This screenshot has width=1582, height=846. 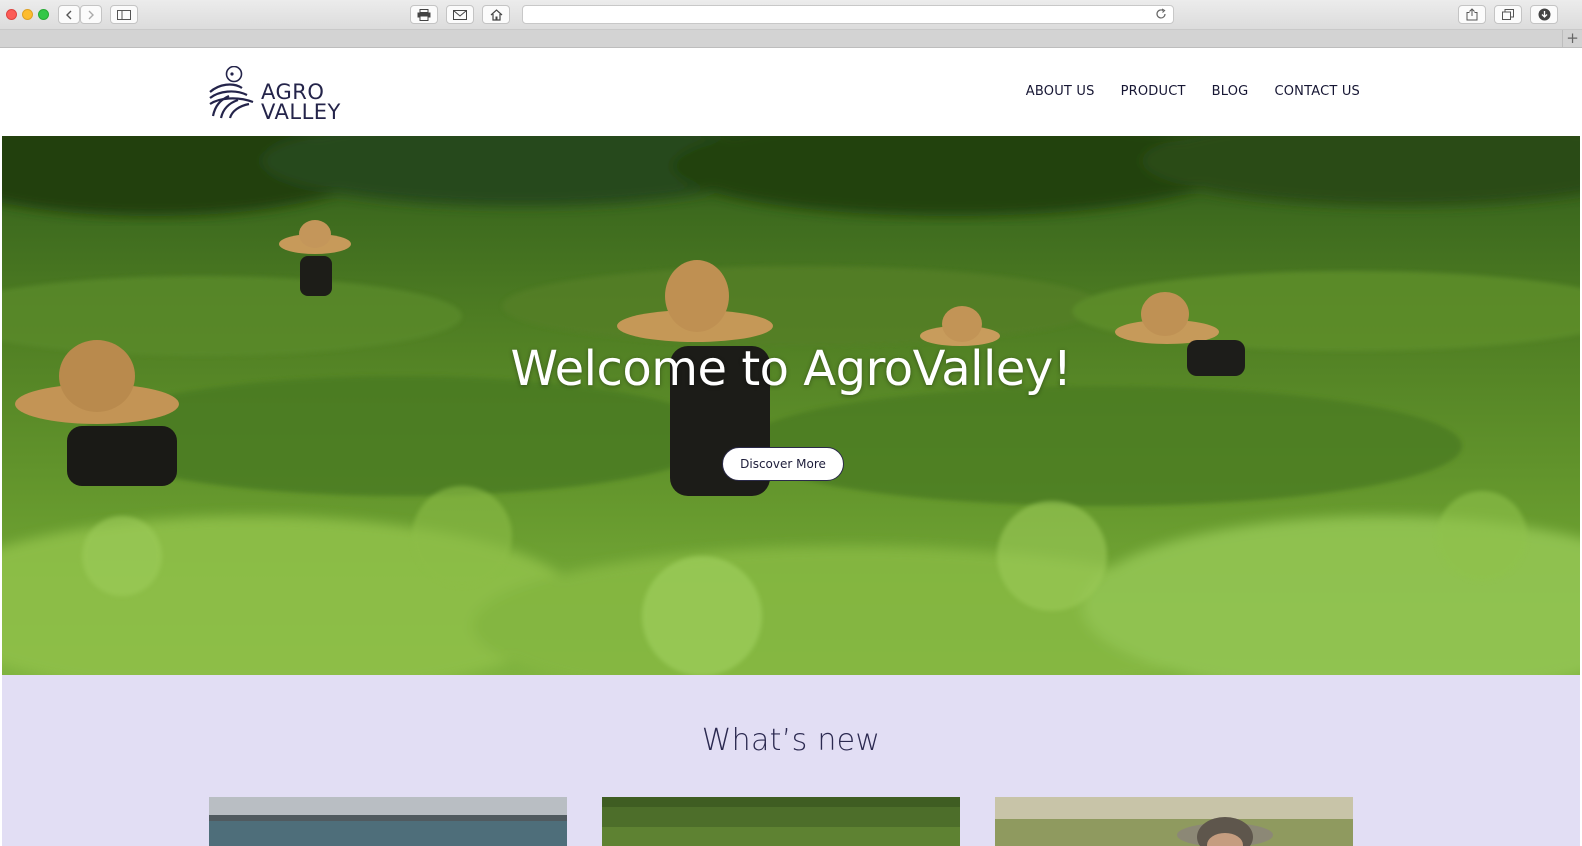 I want to click on minimize-window-button, so click(x=27, y=14).